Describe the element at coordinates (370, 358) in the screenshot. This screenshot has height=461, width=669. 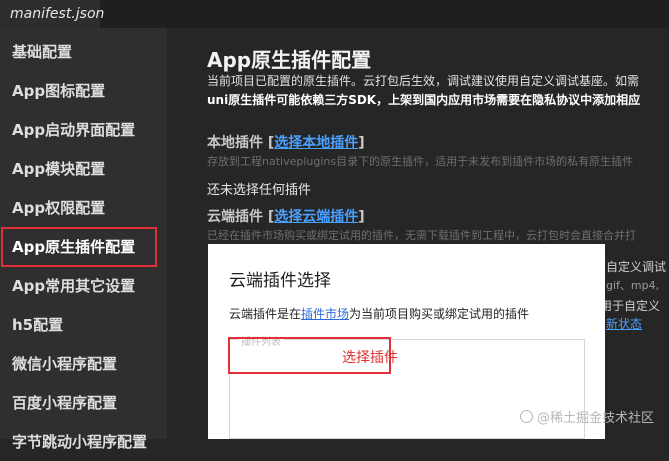
I see `select-plugin-annotation: 选择插件` at that location.